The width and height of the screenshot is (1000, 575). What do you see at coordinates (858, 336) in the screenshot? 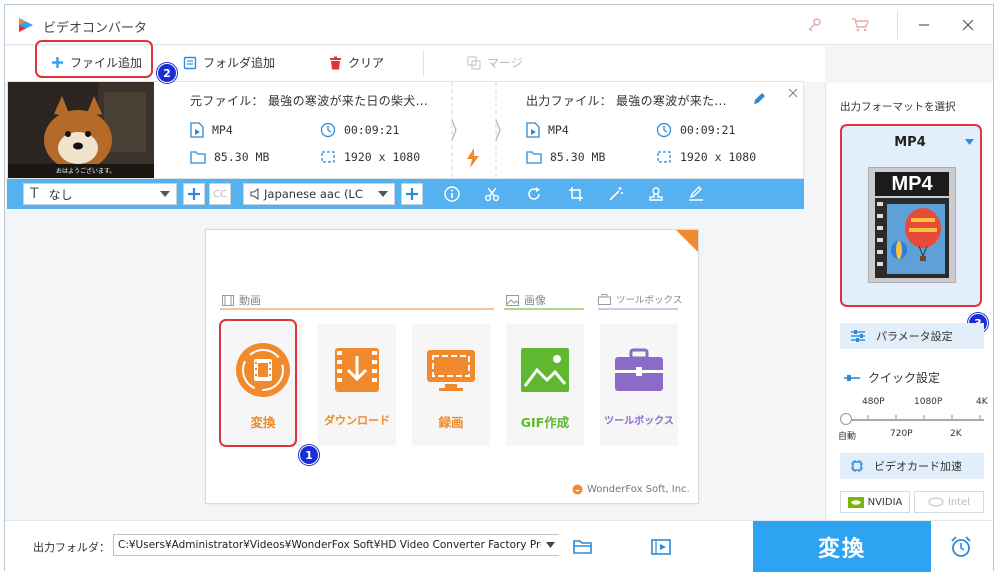
I see `sliders-icon` at bounding box center [858, 336].